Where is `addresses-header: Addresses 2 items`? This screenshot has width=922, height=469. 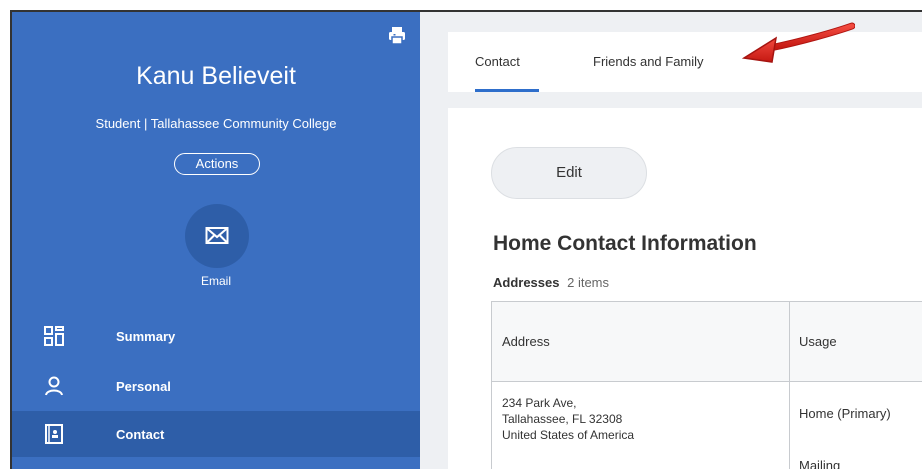
addresses-header: Addresses 2 items is located at coordinates (551, 282).